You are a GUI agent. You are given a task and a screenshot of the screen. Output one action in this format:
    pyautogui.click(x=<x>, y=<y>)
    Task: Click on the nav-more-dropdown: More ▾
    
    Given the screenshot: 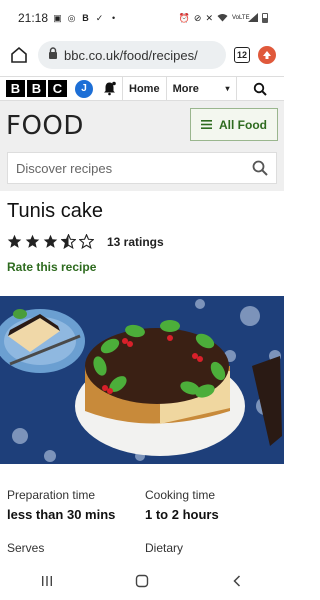 What is the action you would take?
    pyautogui.click(x=202, y=88)
    